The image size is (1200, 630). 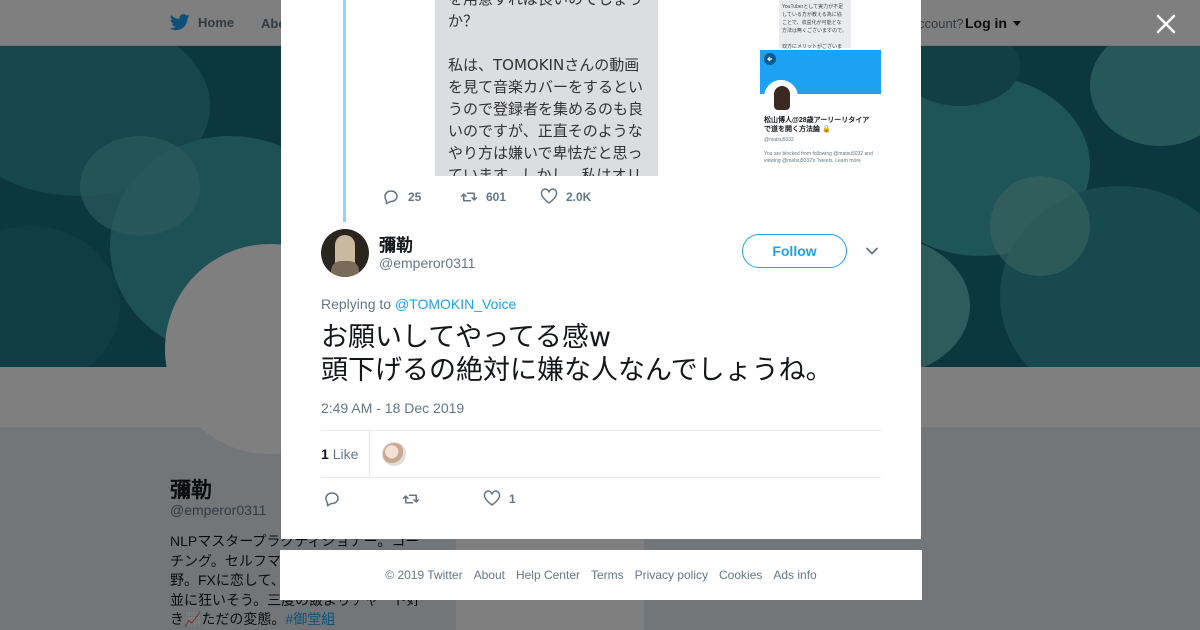 I want to click on quoted-image-handle: @matsu5032, so click(x=779, y=140).